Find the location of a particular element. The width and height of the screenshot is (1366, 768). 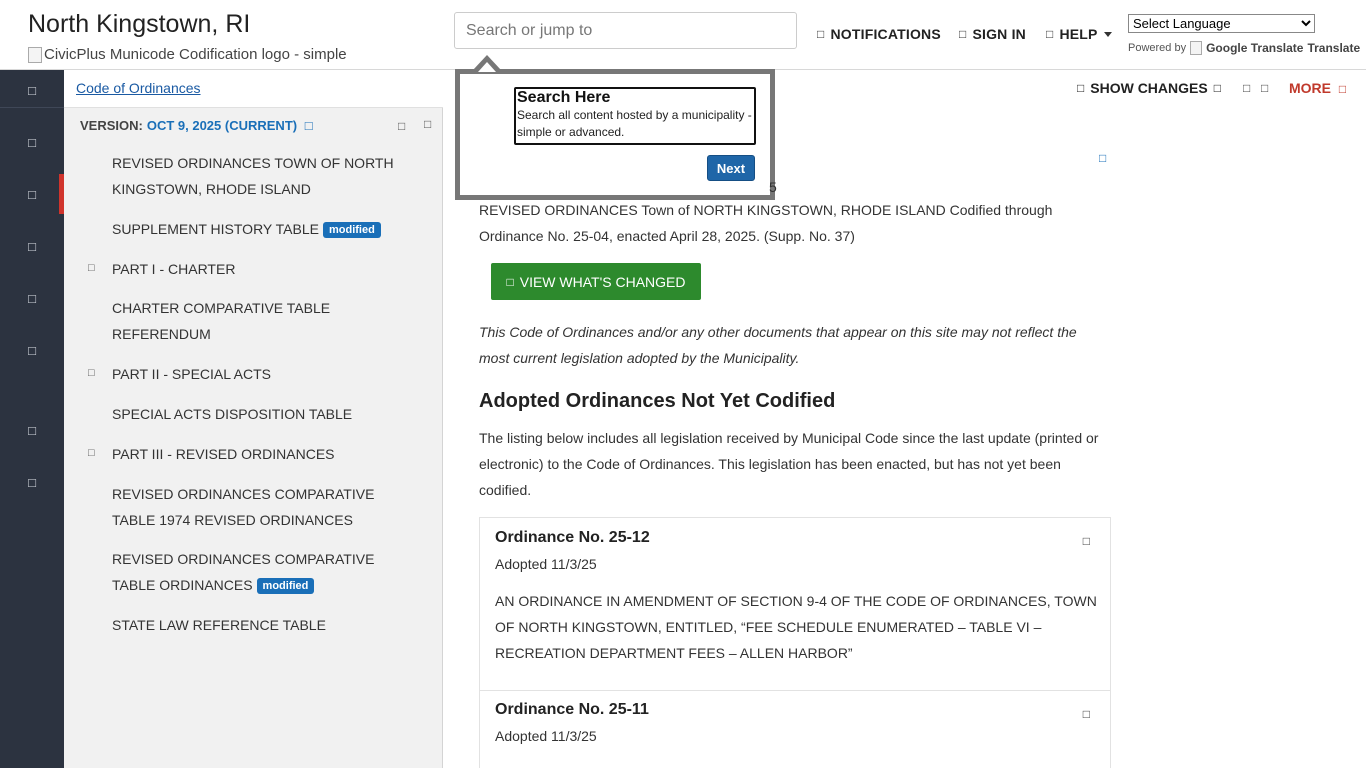

info-icon: □ is located at coordinates (1217, 88).